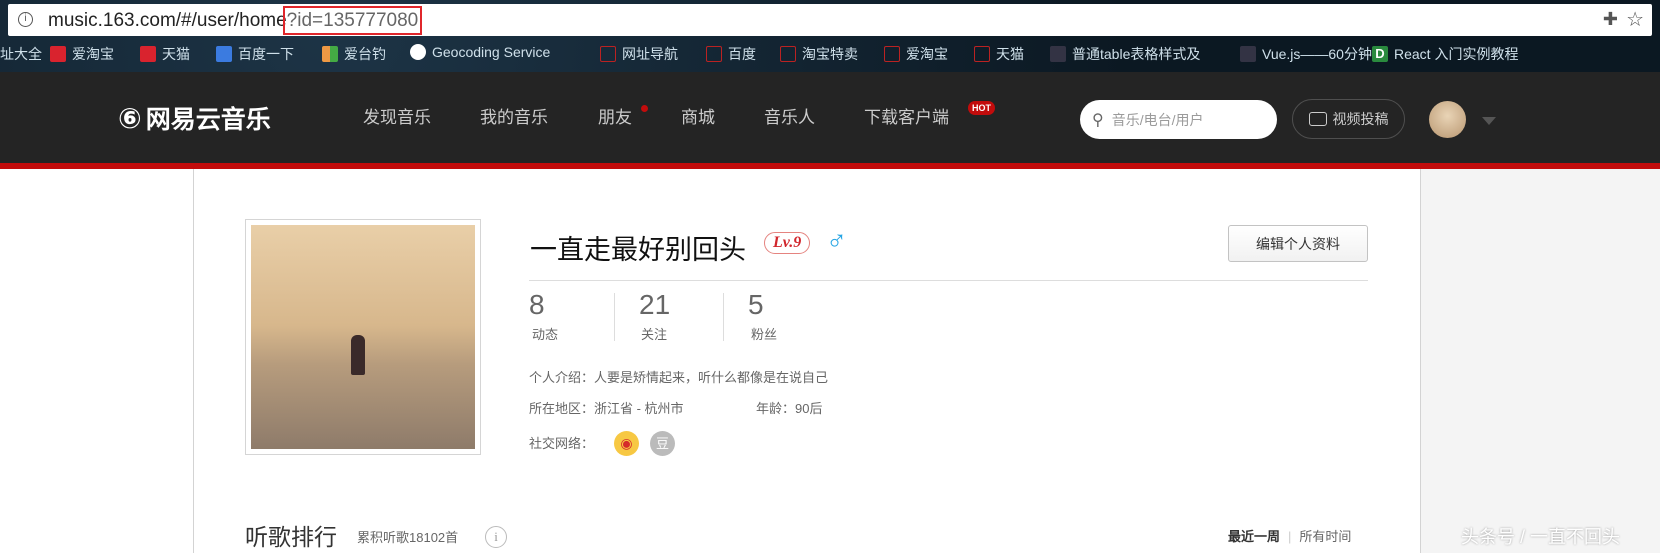 The height and width of the screenshot is (553, 1660). What do you see at coordinates (999, 54) in the screenshot?
I see `bookmark-10: 天猫` at bounding box center [999, 54].